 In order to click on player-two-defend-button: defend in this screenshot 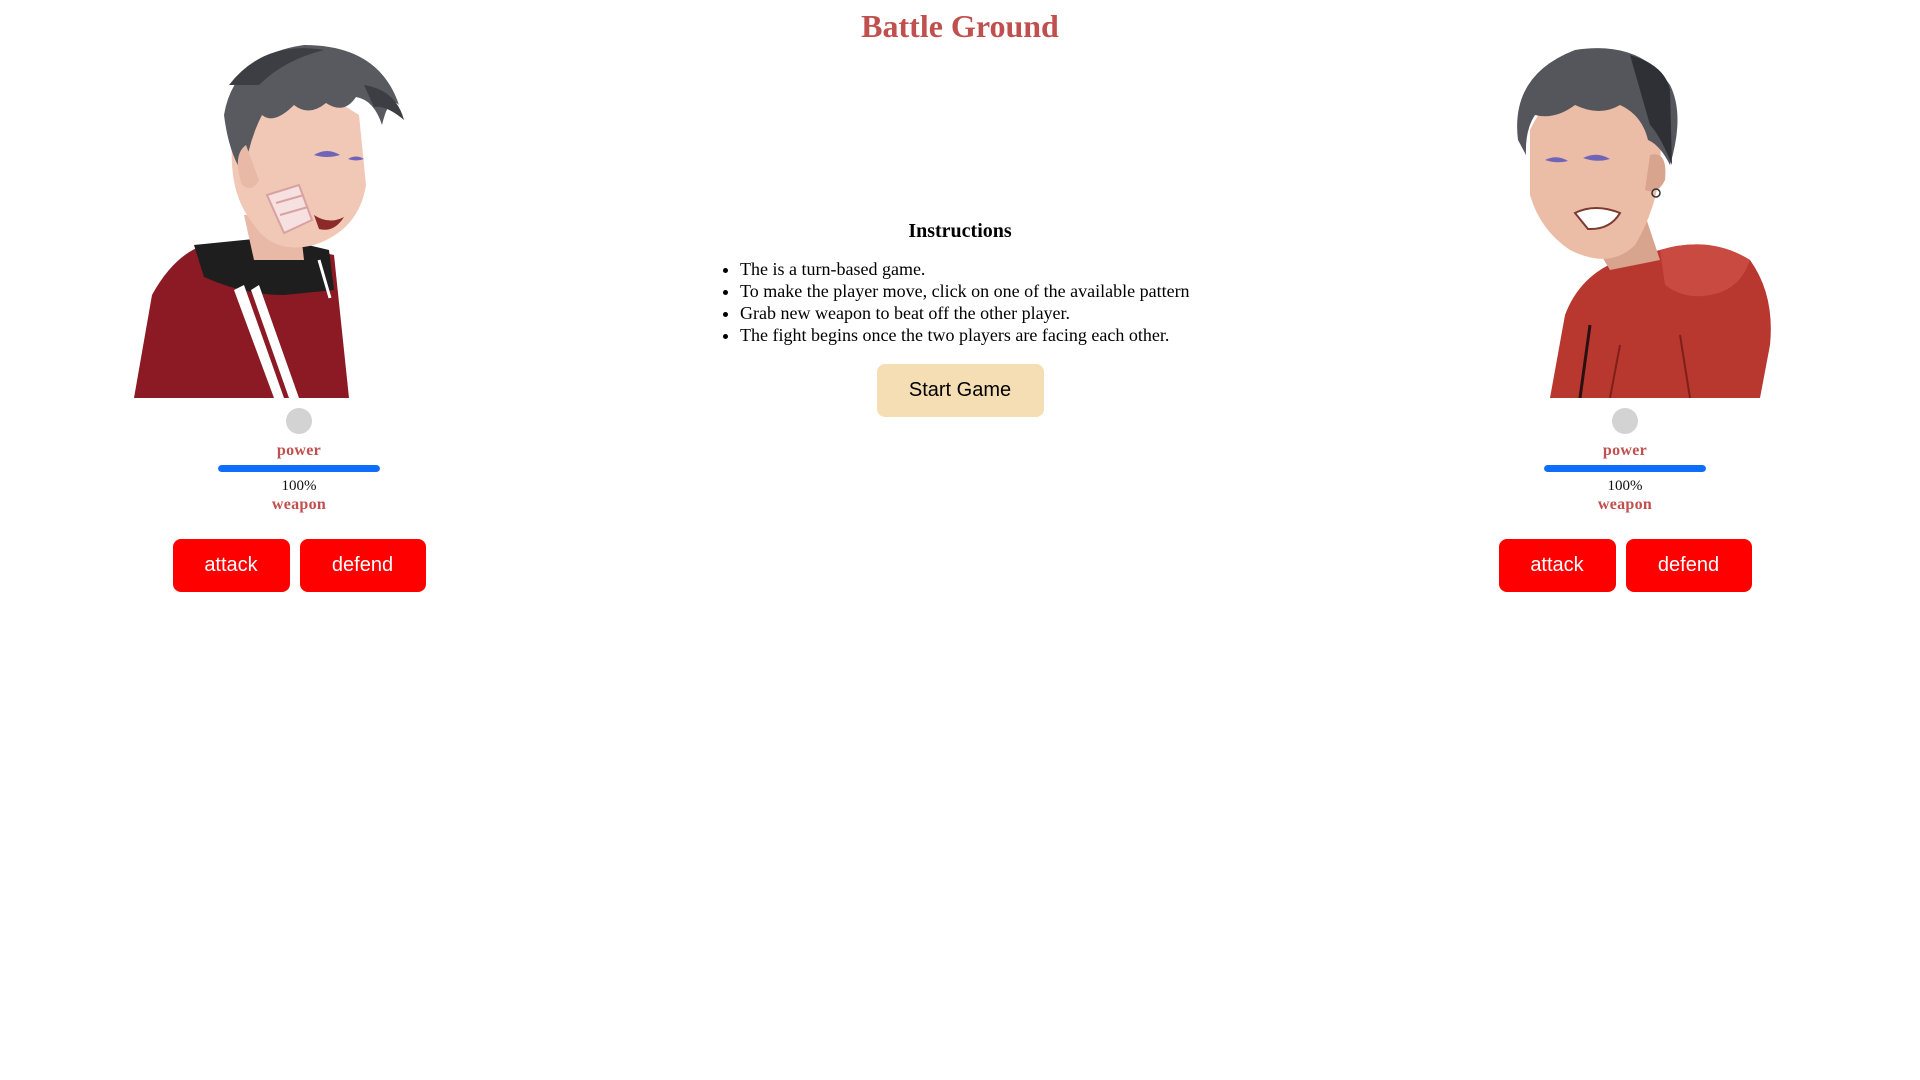, I will do `click(1688, 565)`.